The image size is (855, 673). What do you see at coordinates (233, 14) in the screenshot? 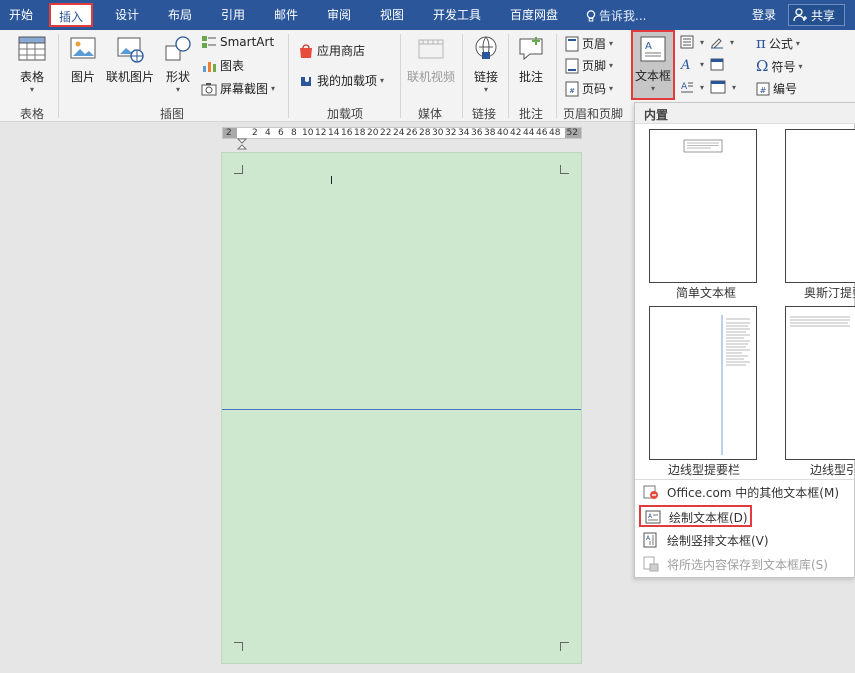
I see `tab-references: 引用` at bounding box center [233, 14].